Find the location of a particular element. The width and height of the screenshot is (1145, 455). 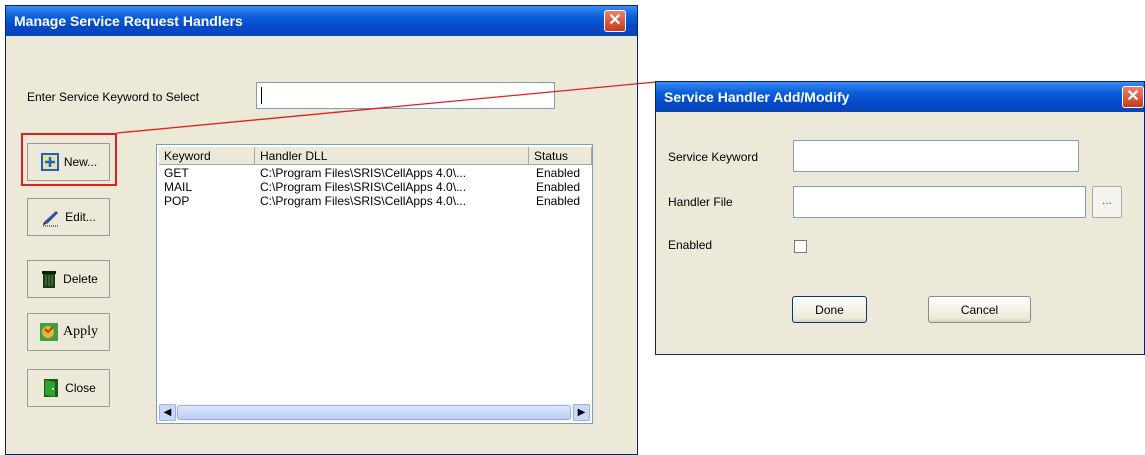

done-button: Done is located at coordinates (829, 309).